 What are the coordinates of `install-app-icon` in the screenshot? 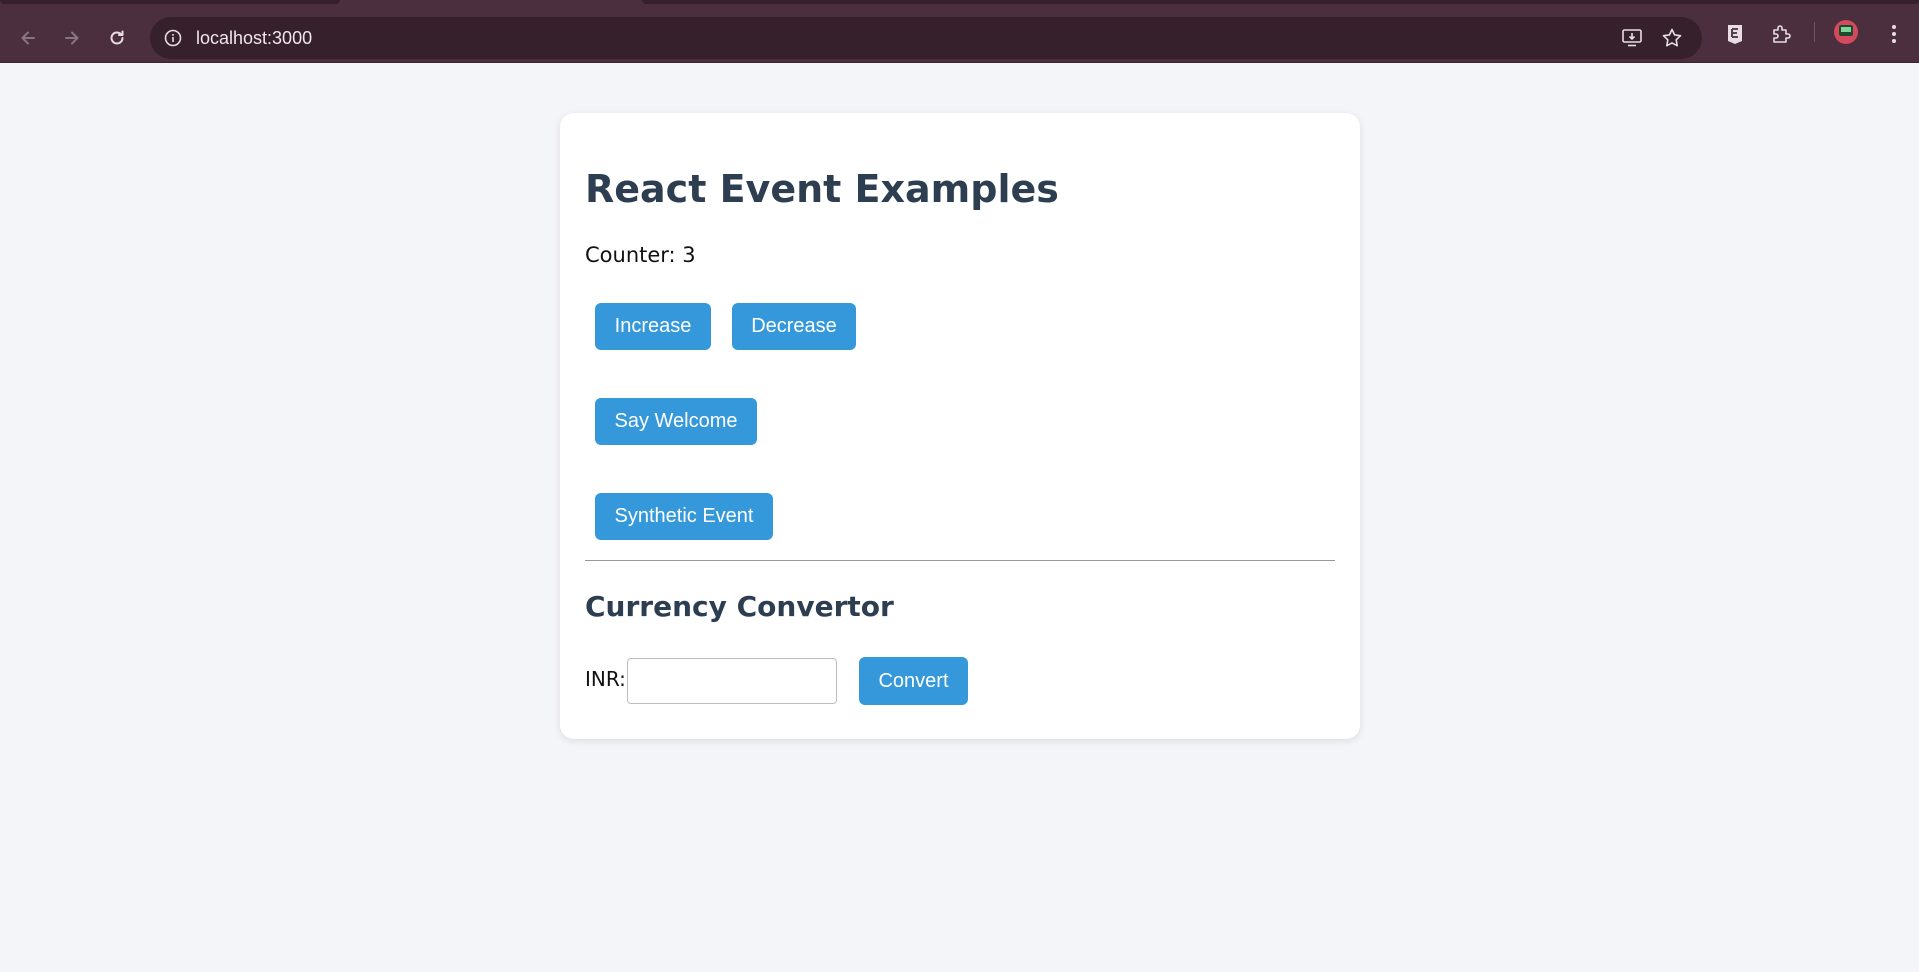 It's located at (1632, 38).